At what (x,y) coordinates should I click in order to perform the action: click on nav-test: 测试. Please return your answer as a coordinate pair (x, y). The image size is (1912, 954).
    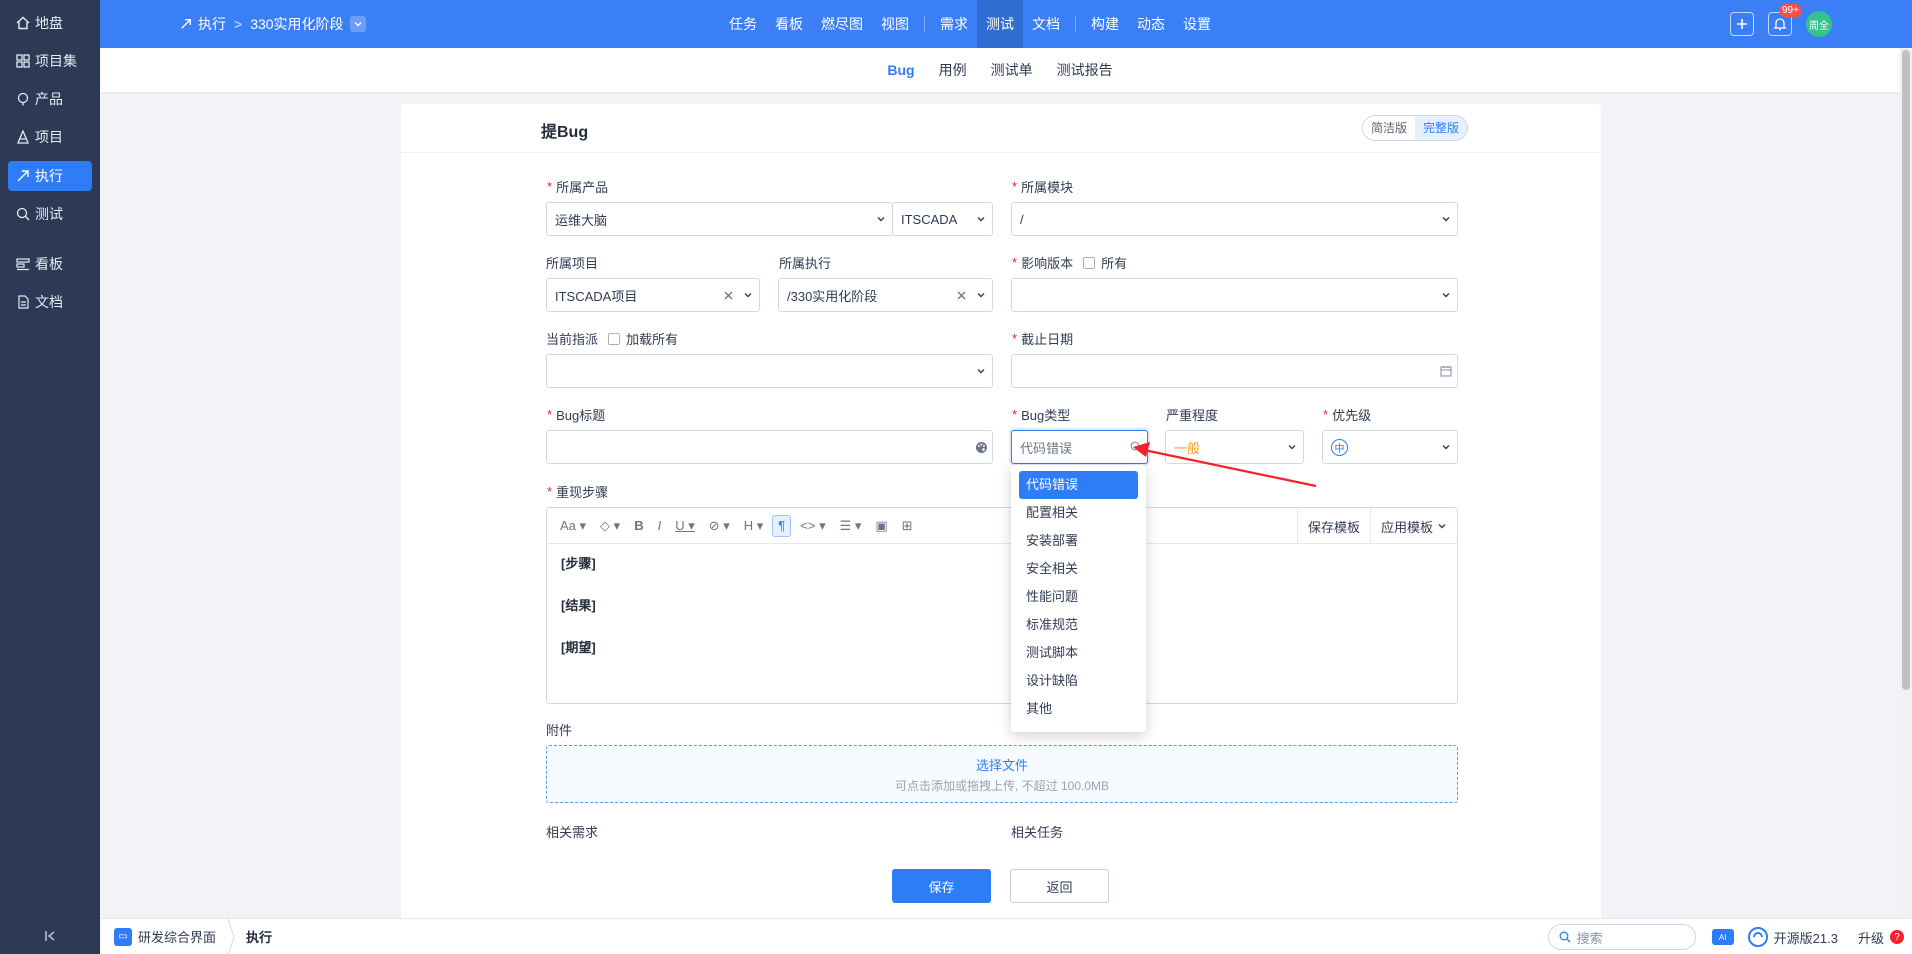
    Looking at the image, I should click on (1000, 24).